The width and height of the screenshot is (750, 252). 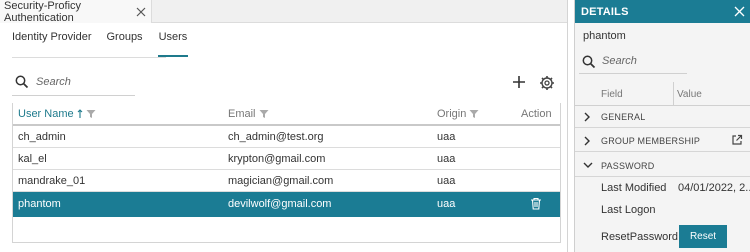 I want to click on column-header-email: Email, so click(x=248, y=114).